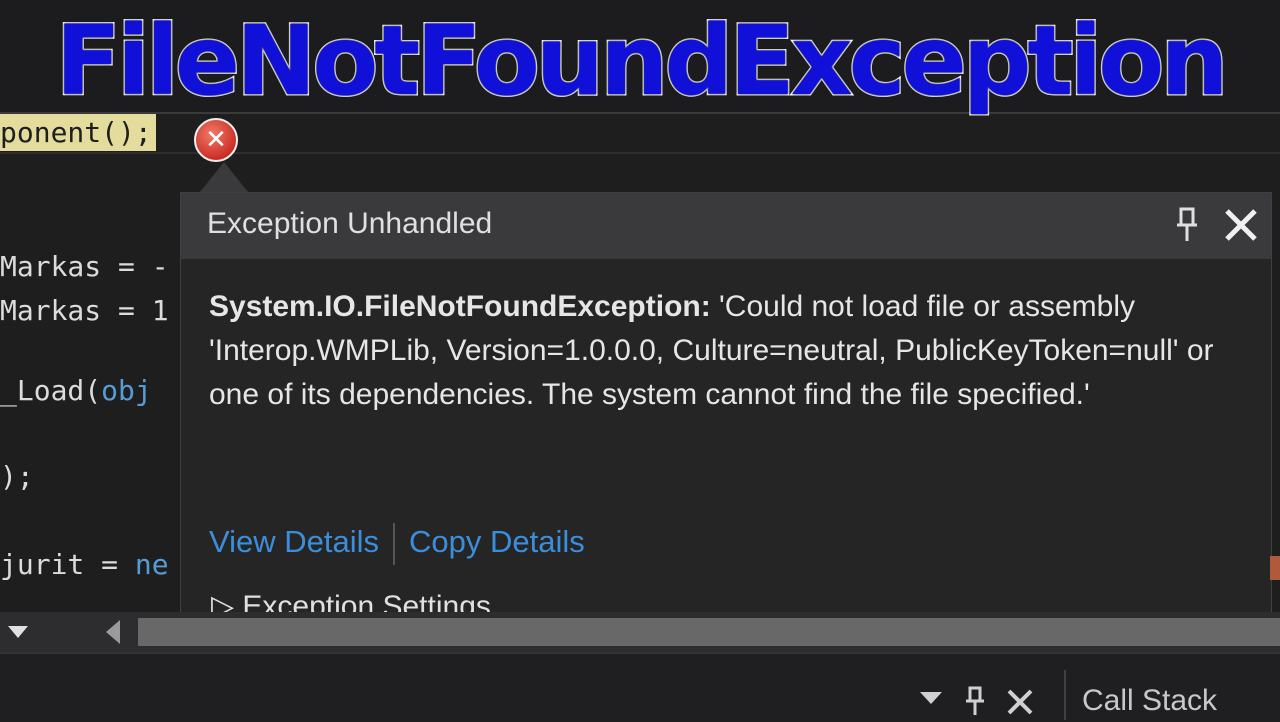  I want to click on code-keyword: obj, so click(126, 390).